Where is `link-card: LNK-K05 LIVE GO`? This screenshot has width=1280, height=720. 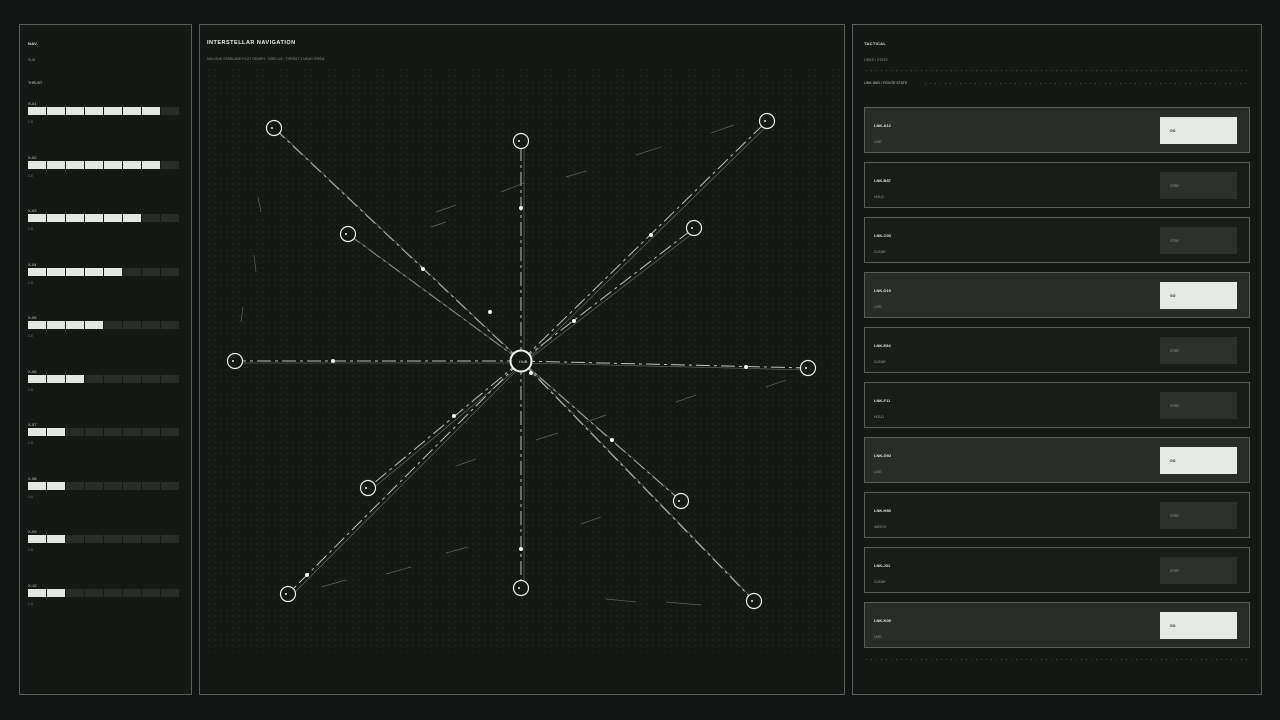 link-card: LNK-K05 LIVE GO is located at coordinates (1057, 625).